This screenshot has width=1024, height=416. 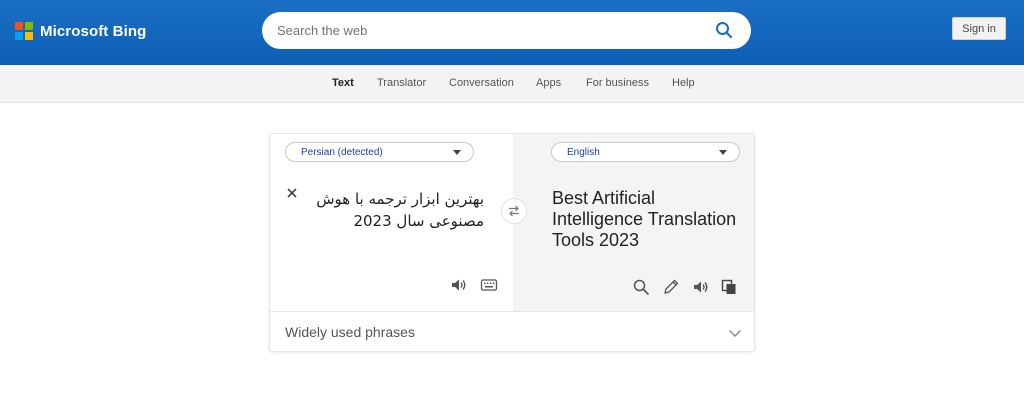 I want to click on source-language-select: Persian (detected), so click(x=379, y=152).